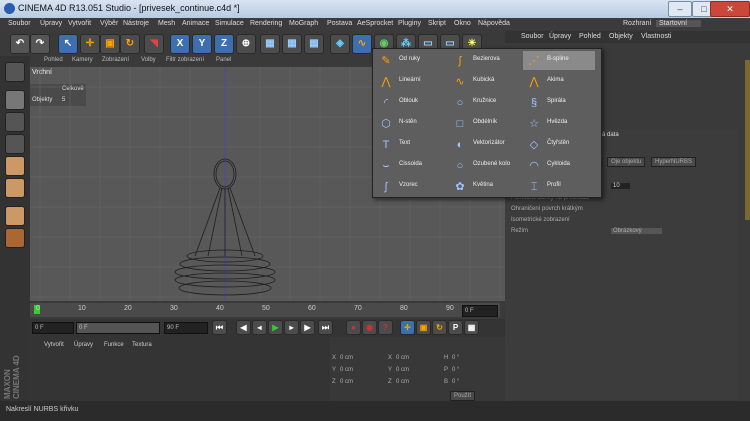  What do you see at coordinates (15, 100) in the screenshot?
I see `model-mode-icon` at bounding box center [15, 100].